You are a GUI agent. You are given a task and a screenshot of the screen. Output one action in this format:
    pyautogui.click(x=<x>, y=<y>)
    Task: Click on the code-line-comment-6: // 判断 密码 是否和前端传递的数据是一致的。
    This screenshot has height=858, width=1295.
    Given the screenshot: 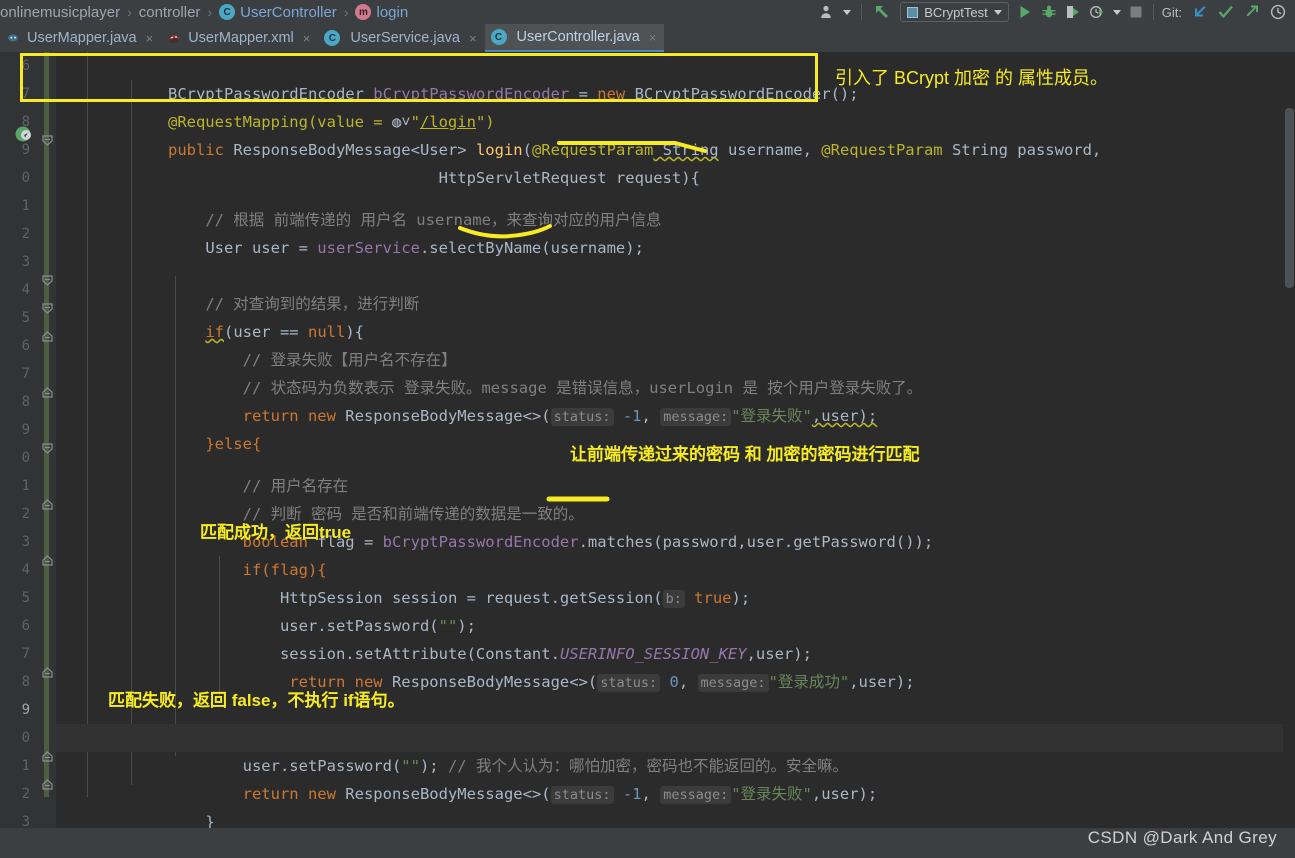 What is the action you would take?
    pyautogui.click(x=320, y=497)
    